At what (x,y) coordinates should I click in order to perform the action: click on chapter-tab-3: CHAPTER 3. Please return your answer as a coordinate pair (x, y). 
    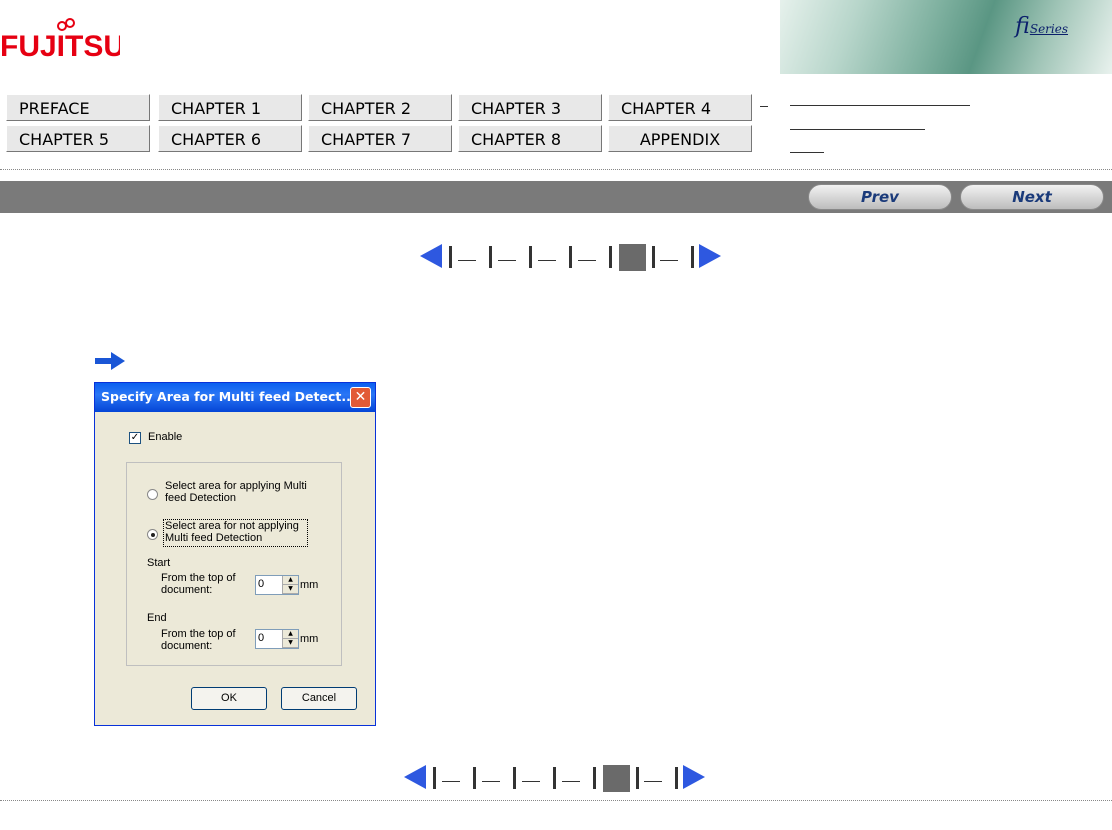
    Looking at the image, I should click on (530, 107).